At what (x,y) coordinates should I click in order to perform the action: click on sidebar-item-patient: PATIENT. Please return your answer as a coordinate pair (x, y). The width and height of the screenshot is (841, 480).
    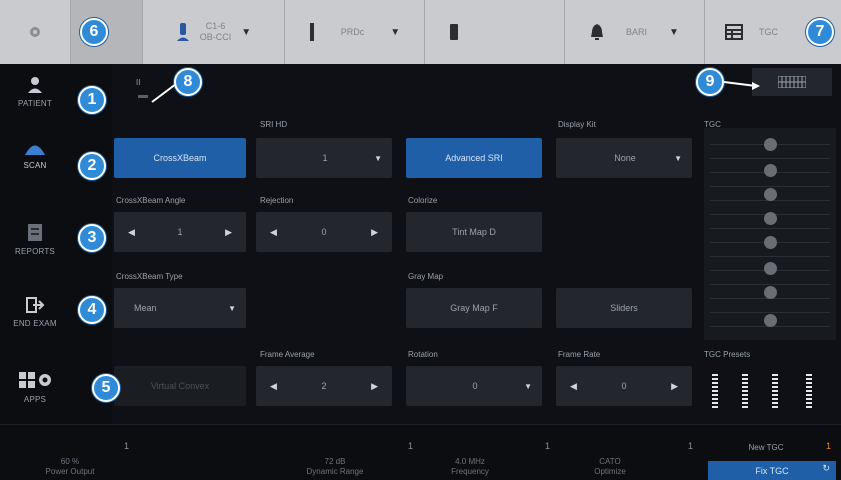
    Looking at the image, I should click on (35, 92).